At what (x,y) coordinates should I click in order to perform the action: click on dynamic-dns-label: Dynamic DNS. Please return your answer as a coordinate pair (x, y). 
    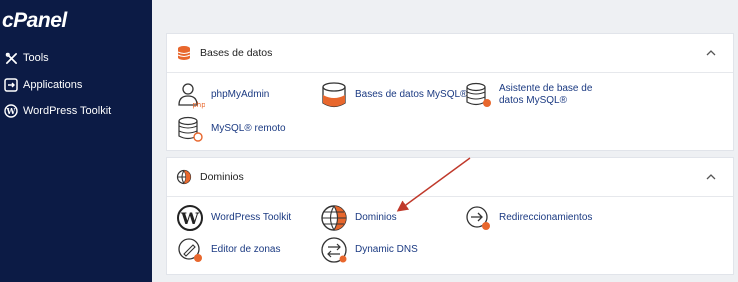
    Looking at the image, I should click on (386, 249).